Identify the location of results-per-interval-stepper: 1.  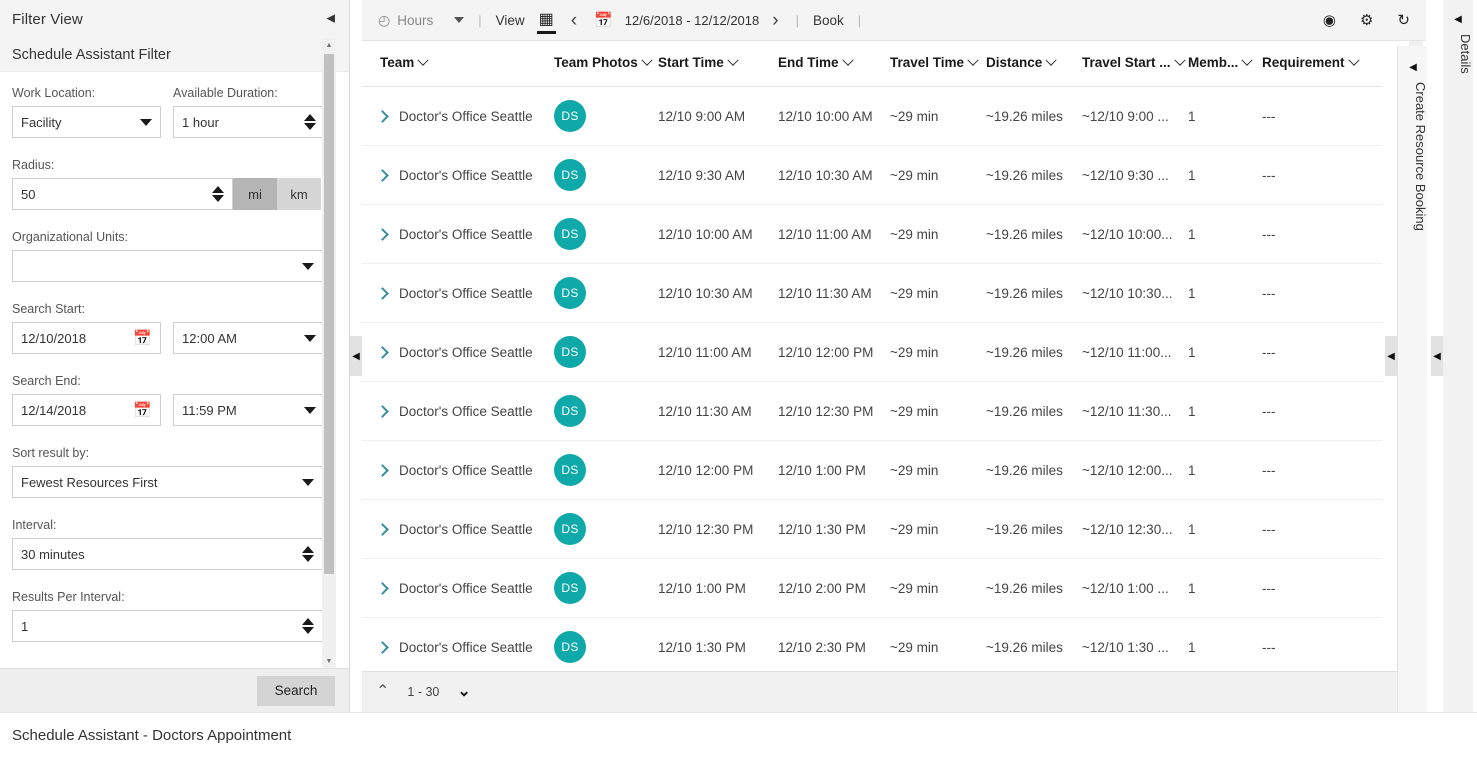
(167, 626).